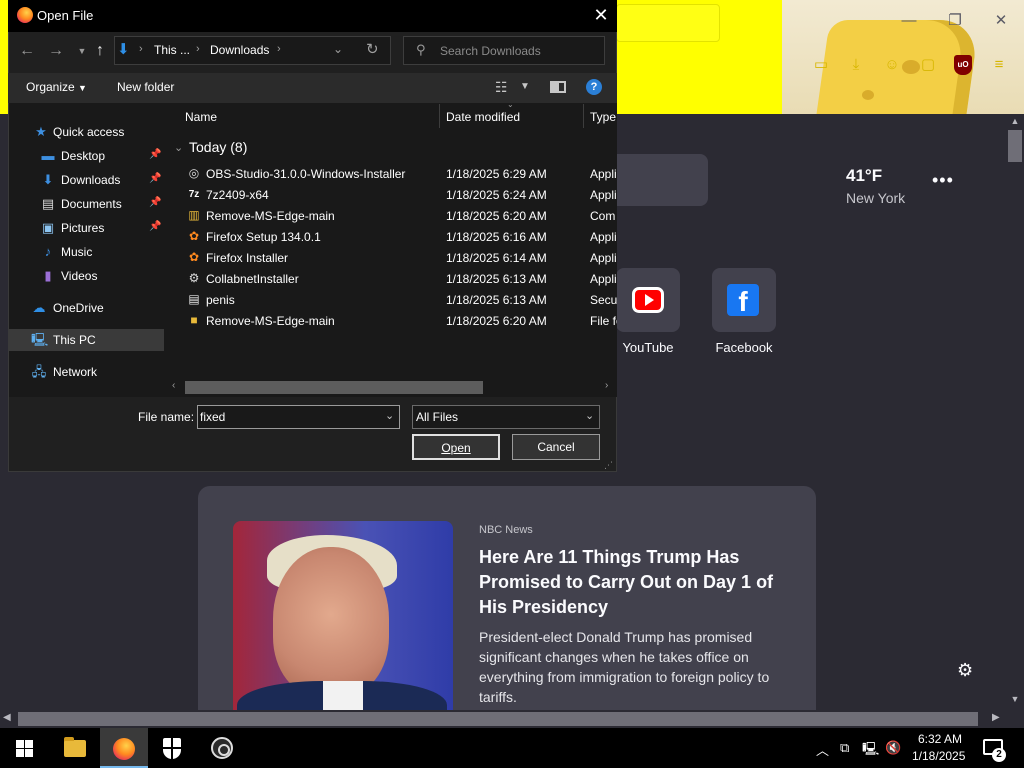  I want to click on clock-time: 6:32 AM, so click(940, 739).